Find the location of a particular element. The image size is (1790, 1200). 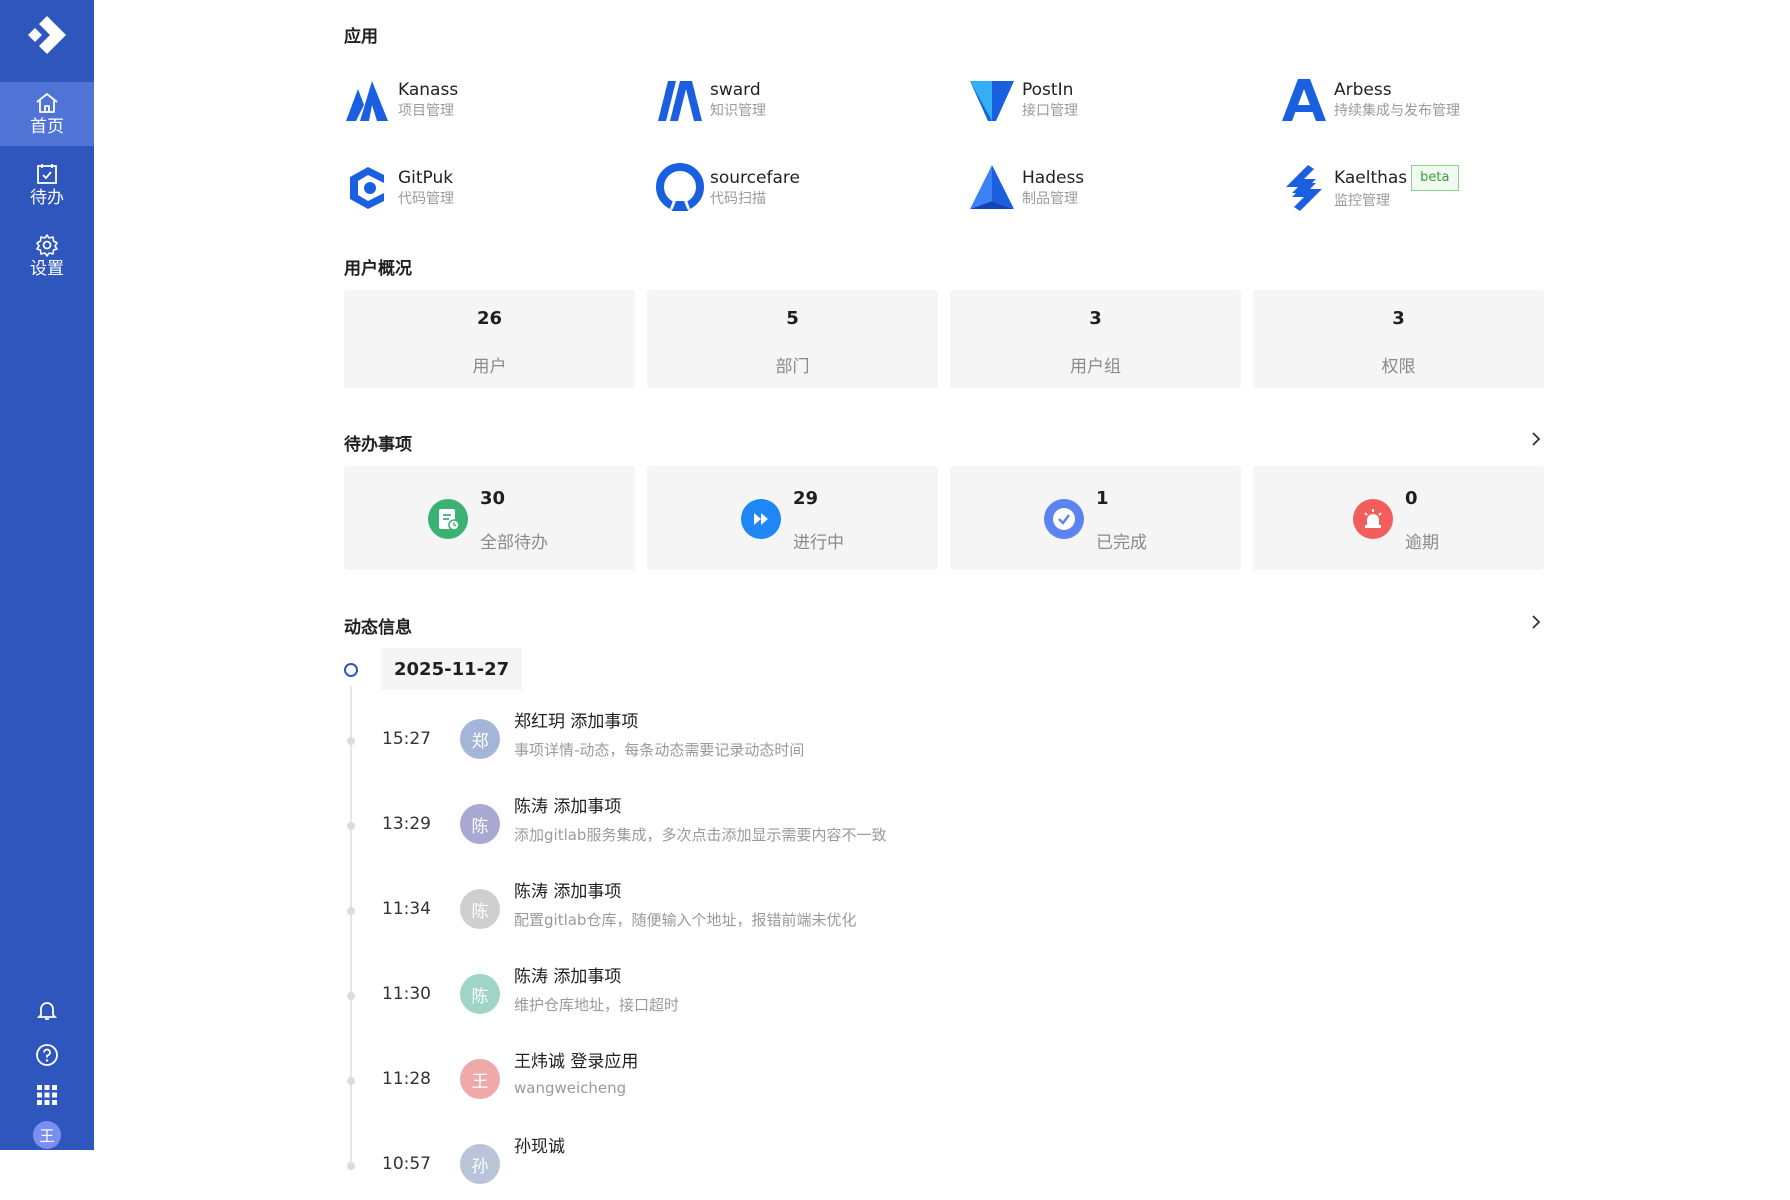

notification-button is located at coordinates (47, 1010).